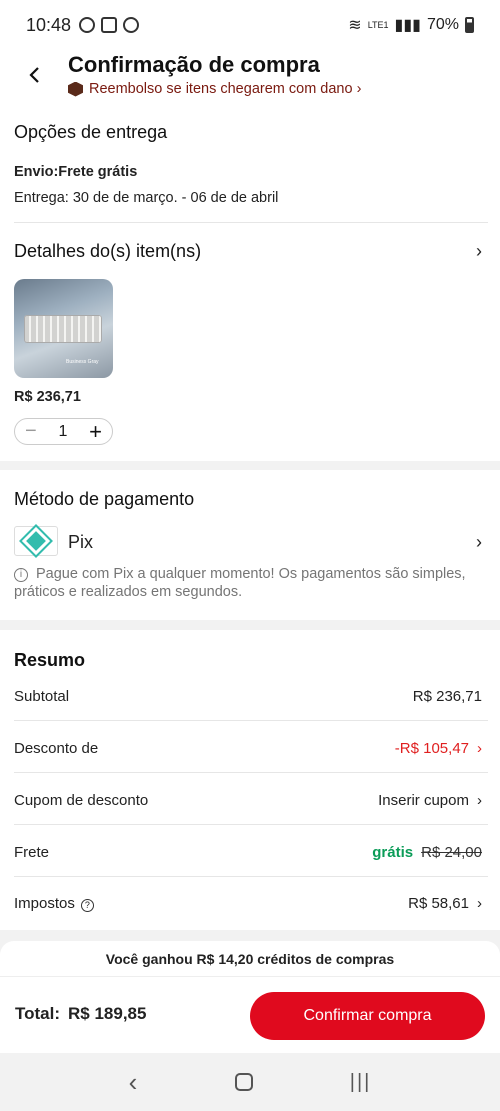 The image size is (500, 1111). Describe the element at coordinates (407, 25) in the screenshot. I see `signal-icon: ▮▮▮` at that location.